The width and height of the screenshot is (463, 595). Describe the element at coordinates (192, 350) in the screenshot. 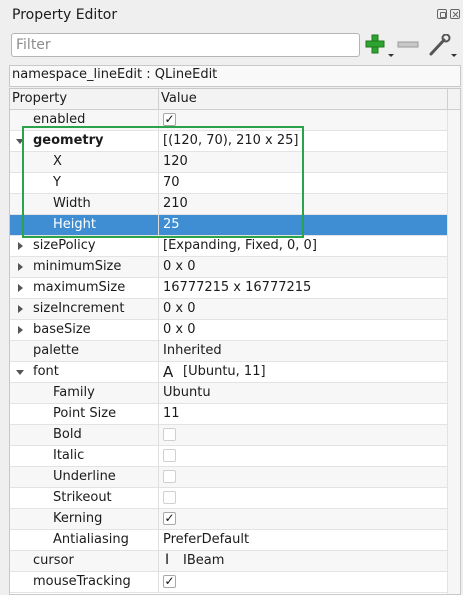

I see `property-value: Inherited` at that location.